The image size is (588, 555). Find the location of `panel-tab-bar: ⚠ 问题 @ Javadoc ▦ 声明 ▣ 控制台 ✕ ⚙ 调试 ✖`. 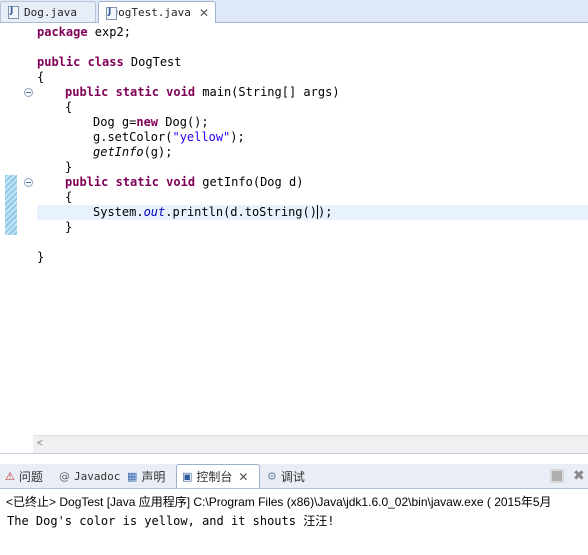

panel-tab-bar: ⚠ 问题 @ Javadoc ▦ 声明 ▣ 控制台 ✕ ⚙ 调试 ✖ is located at coordinates (294, 476).